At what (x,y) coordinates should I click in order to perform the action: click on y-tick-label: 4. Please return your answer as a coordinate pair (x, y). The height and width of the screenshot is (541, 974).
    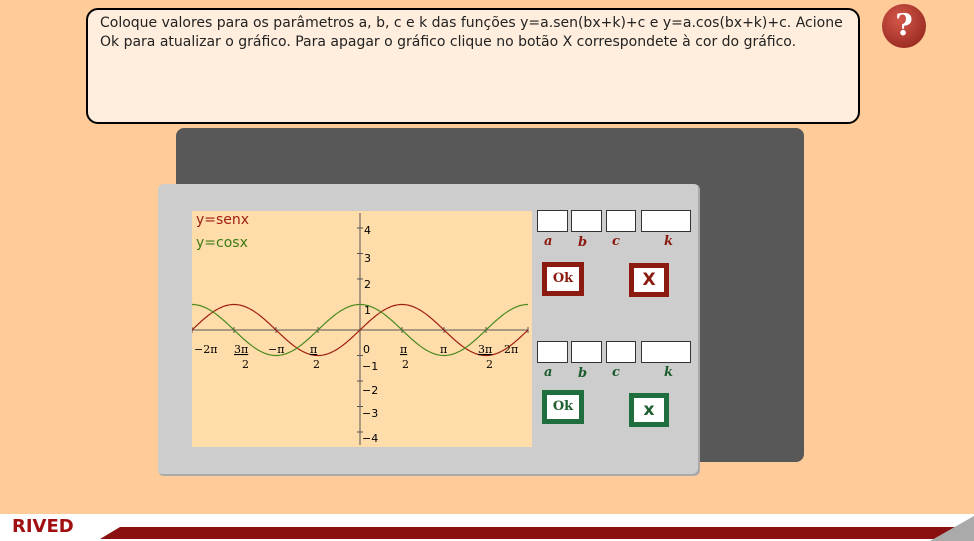
    Looking at the image, I should click on (367, 230).